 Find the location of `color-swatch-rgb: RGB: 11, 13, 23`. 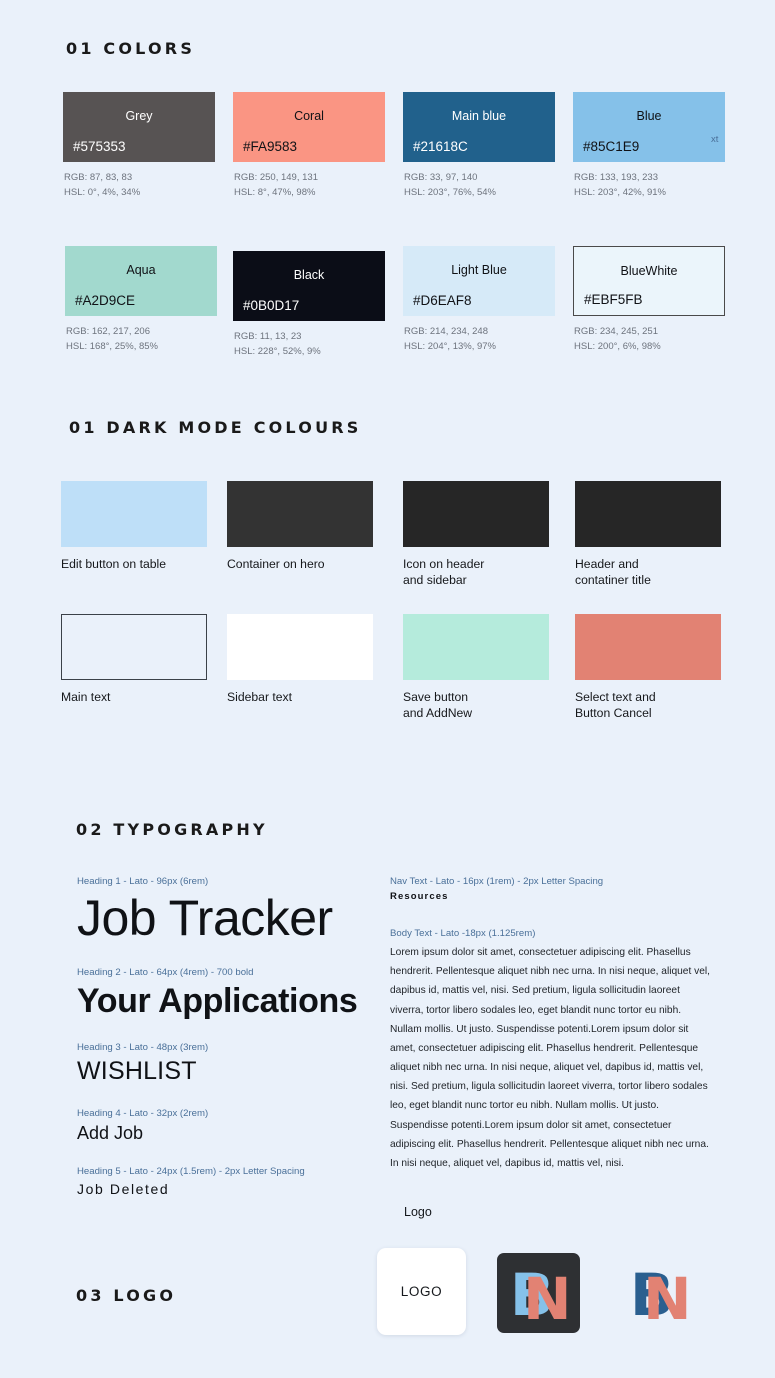

color-swatch-rgb: RGB: 11, 13, 23 is located at coordinates (268, 336).